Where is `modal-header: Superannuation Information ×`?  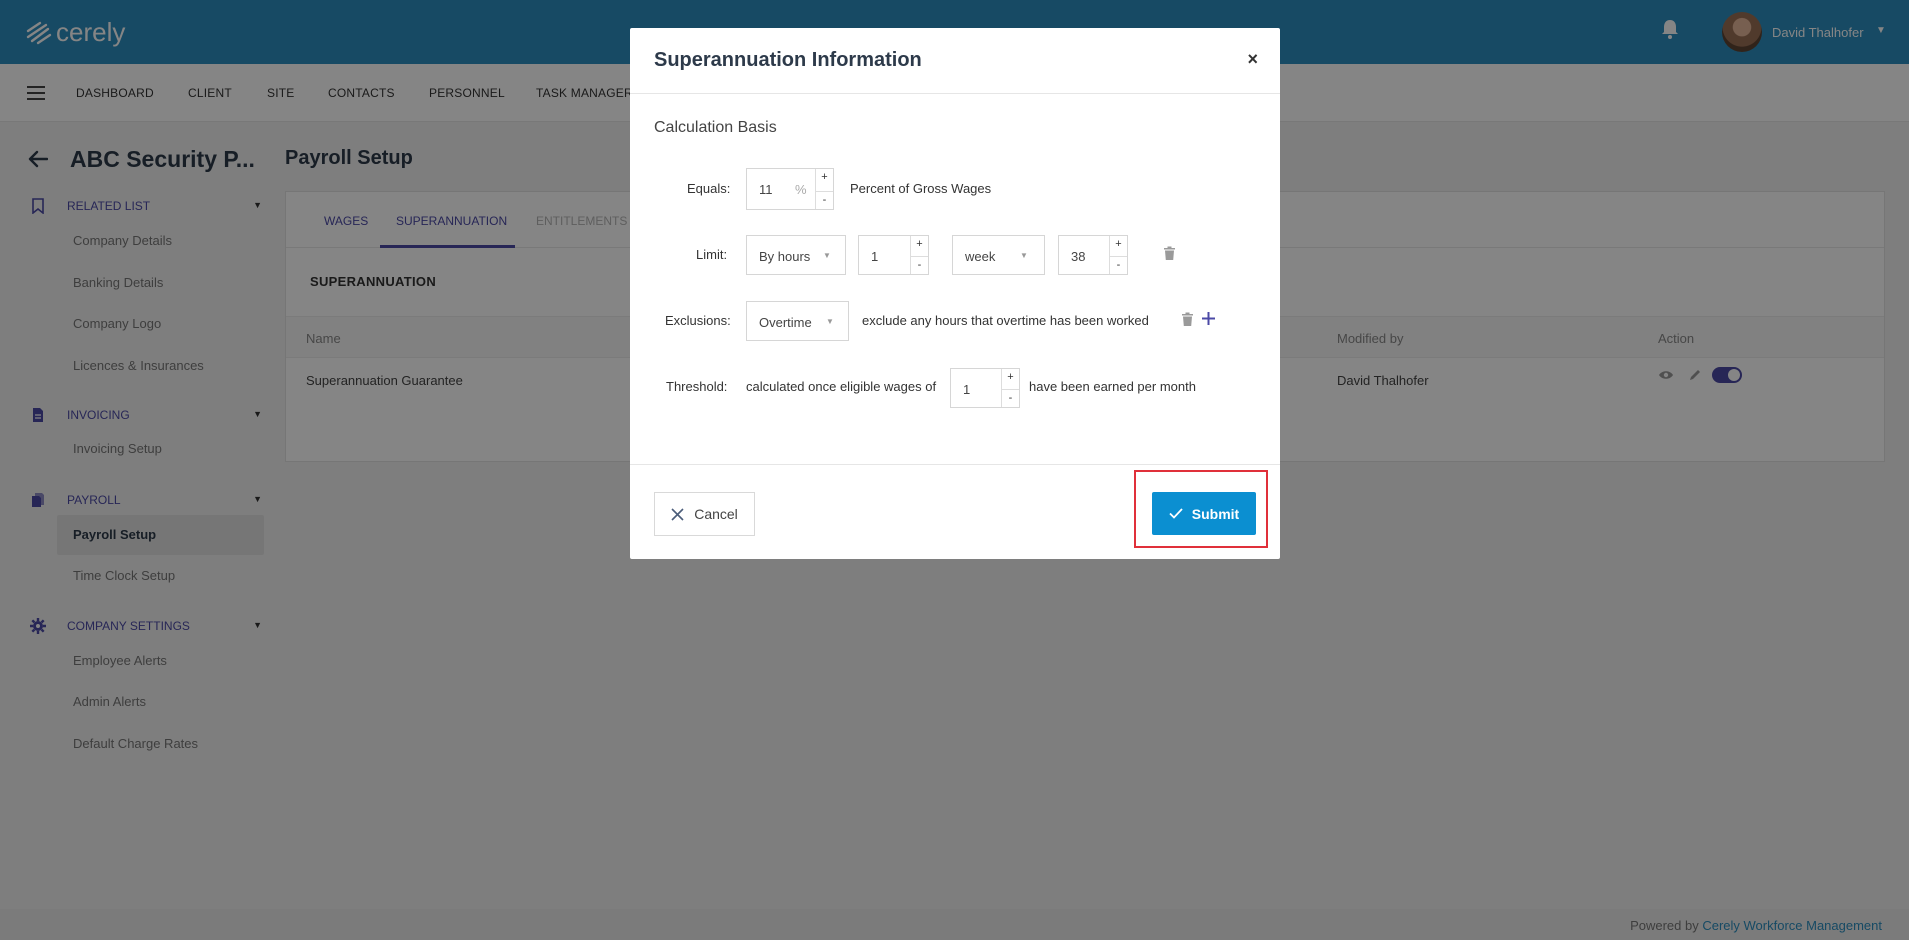
modal-header: Superannuation Information × is located at coordinates (955, 61).